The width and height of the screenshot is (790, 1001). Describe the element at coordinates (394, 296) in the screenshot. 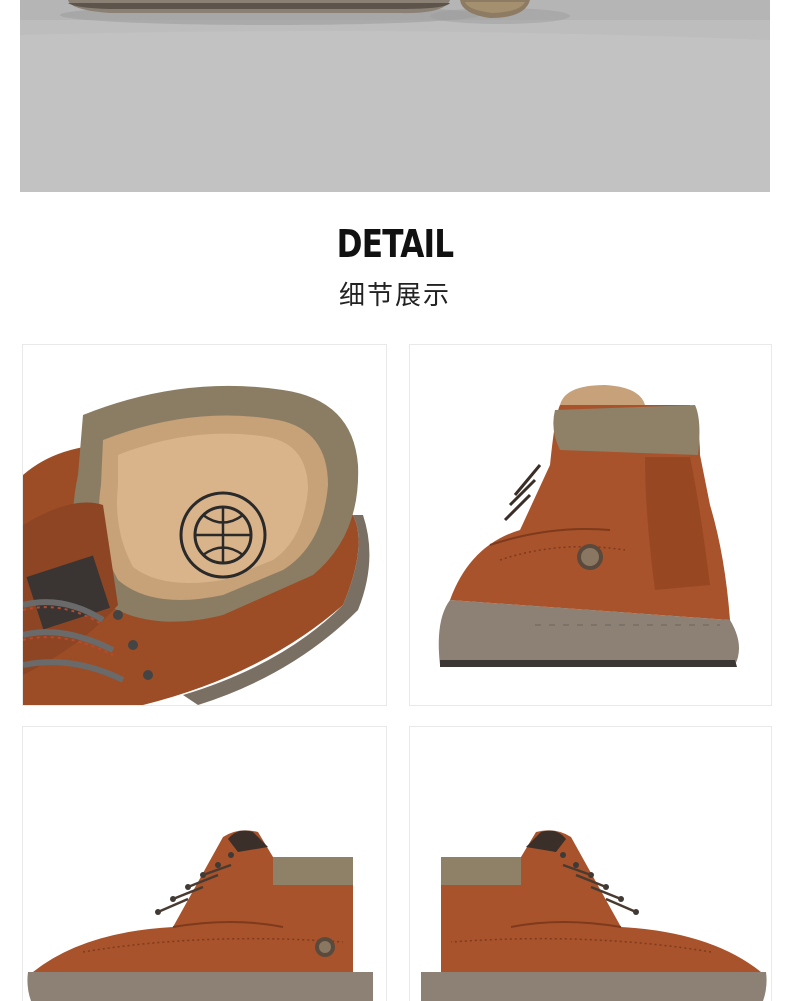

I see `section-subtitle: 细节展示` at that location.